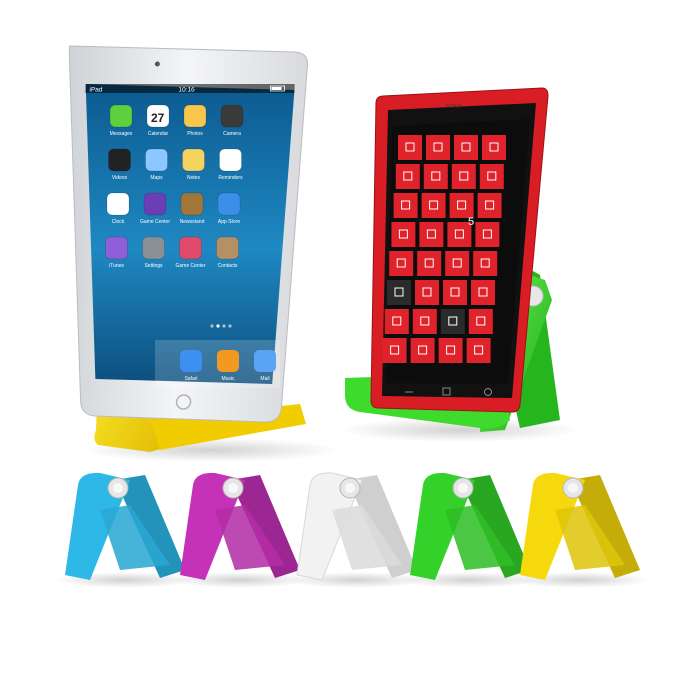  Describe the element at coordinates (125, 530) in the screenshot. I see `stand-blue` at that location.